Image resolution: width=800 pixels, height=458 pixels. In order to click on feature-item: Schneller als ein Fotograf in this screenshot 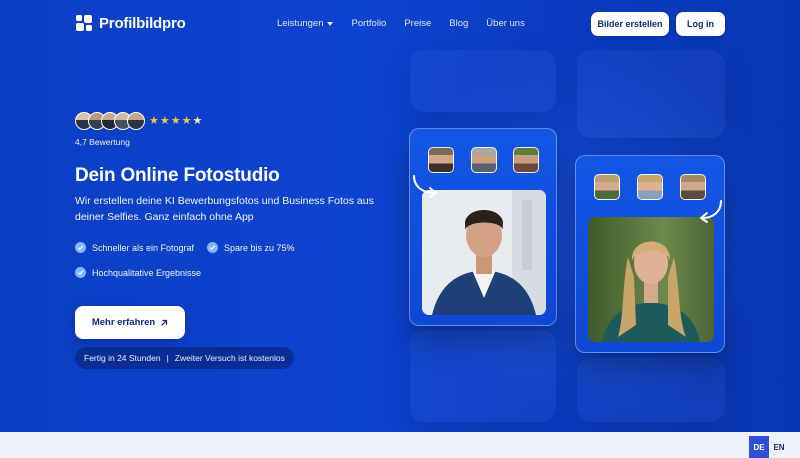, I will do `click(134, 247)`.